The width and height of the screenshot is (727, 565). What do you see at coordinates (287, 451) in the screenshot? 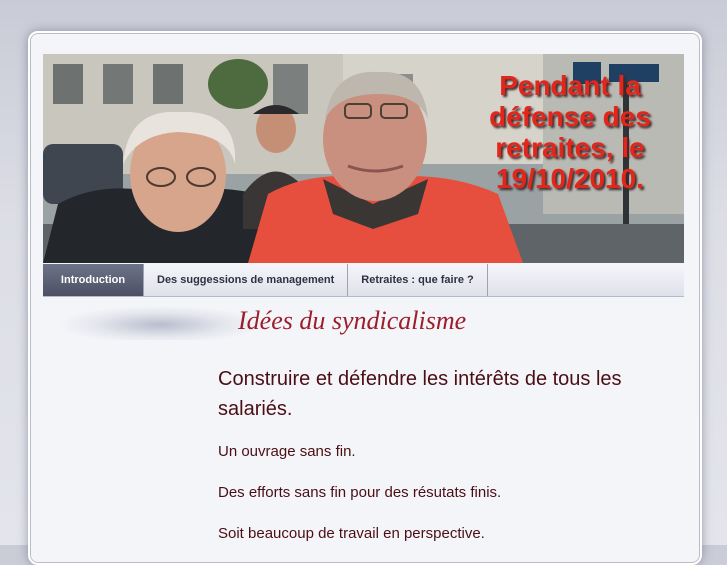
I see `paragraph: Un ouvrage sans fin.` at bounding box center [287, 451].